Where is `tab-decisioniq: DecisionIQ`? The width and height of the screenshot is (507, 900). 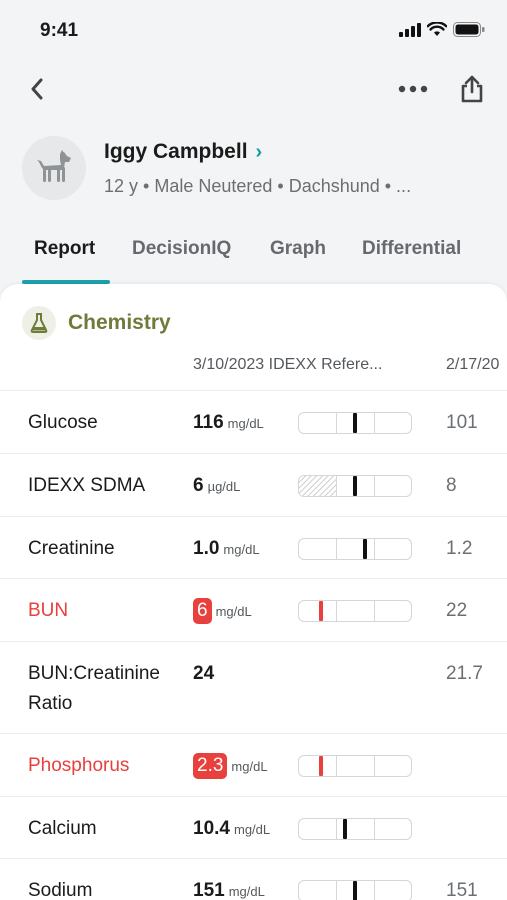 tab-decisioniq: DecisionIQ is located at coordinates (181, 249).